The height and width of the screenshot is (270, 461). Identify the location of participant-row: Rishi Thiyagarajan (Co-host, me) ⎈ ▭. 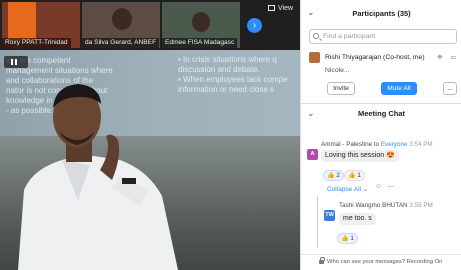
(384, 58).